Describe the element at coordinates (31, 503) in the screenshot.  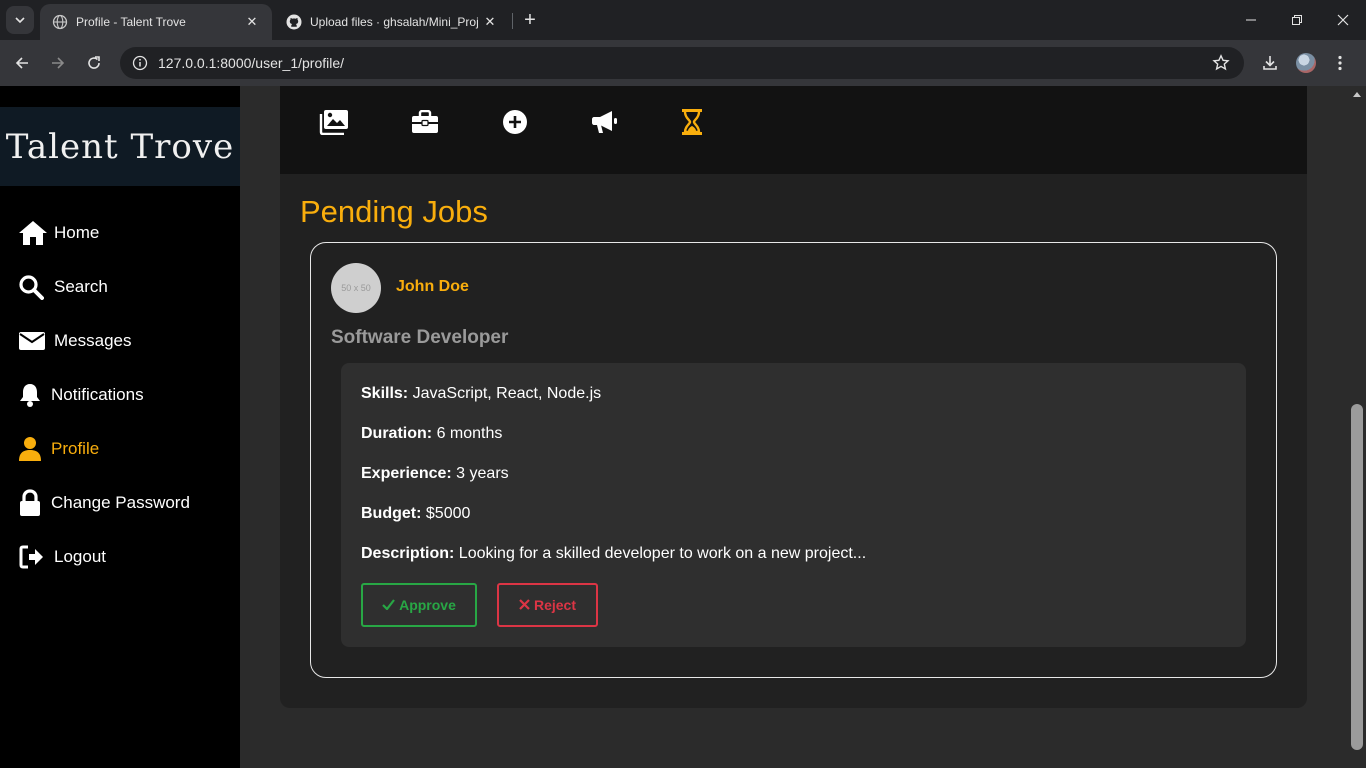
I see `lock-icon` at that location.